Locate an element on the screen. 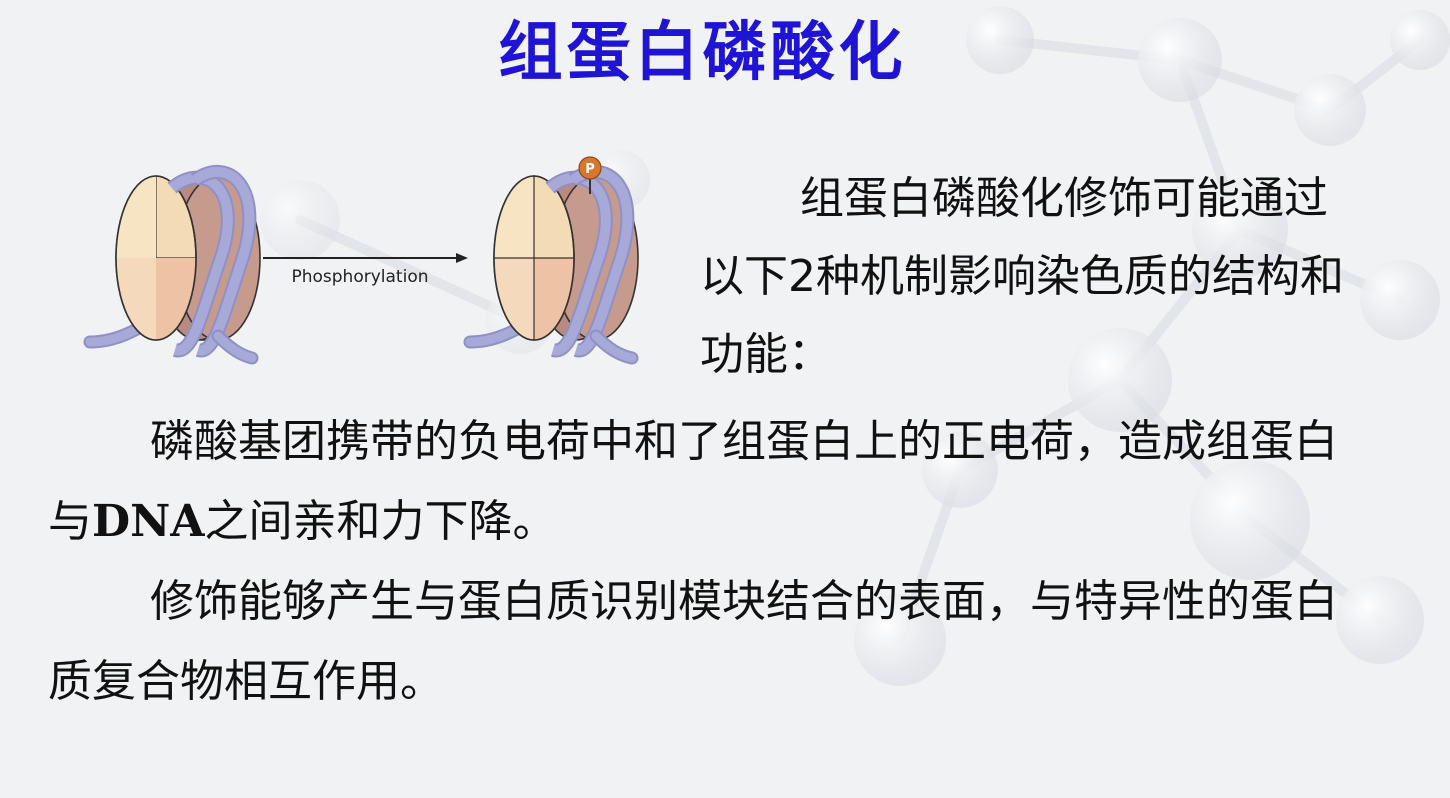 The height and width of the screenshot is (798, 1450). nucleosome-phosphorylated-icon is located at coordinates (551, 264).